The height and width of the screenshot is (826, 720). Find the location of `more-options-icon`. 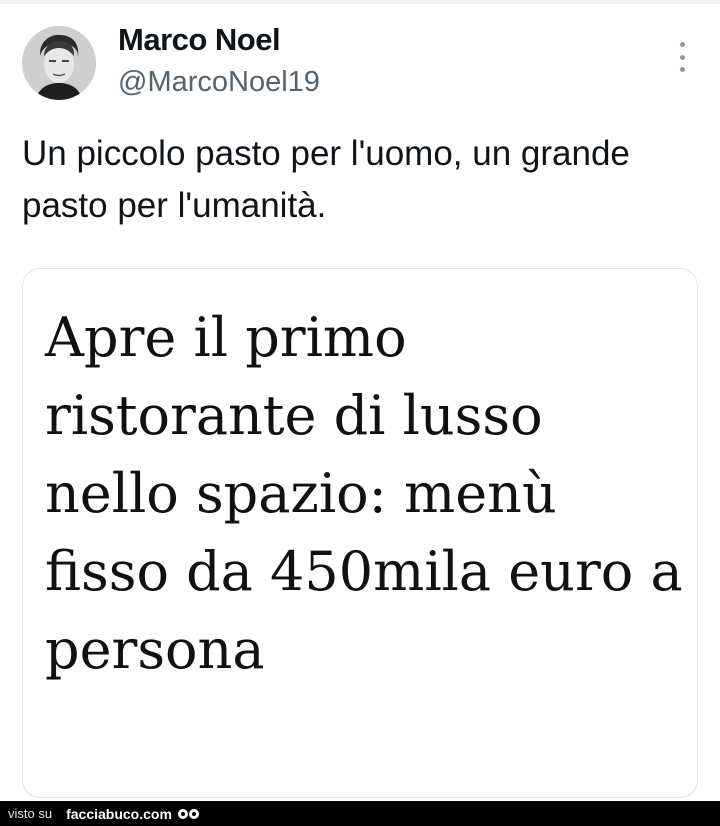

more-options-icon is located at coordinates (682, 57).